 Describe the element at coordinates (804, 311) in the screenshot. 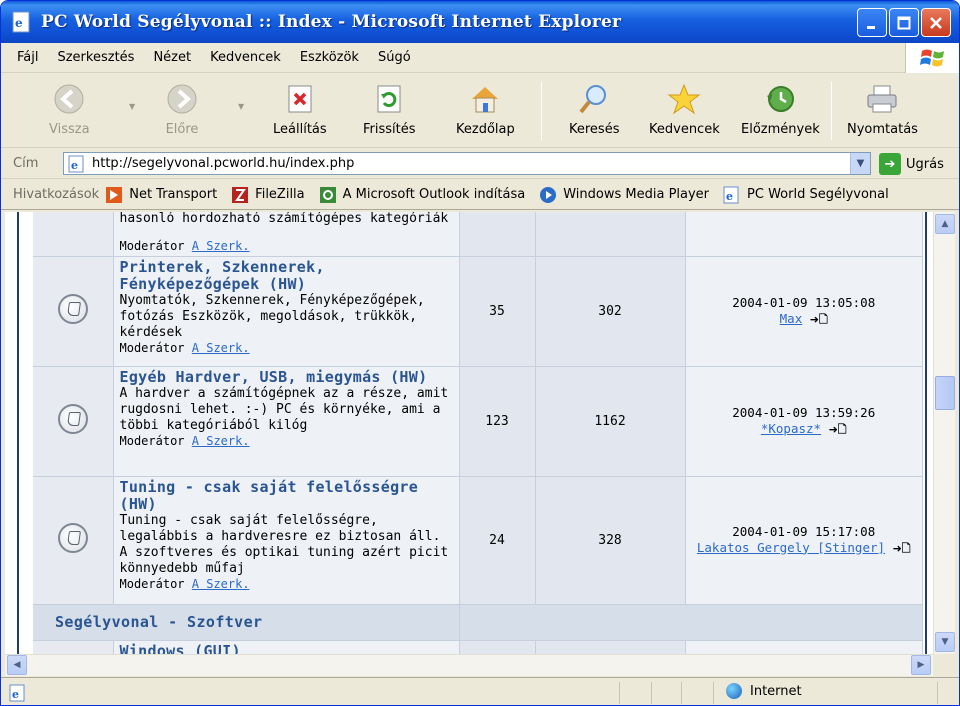

I see `last-post-cell: 2004-01-09 13:05:08 Max ➜🗋` at that location.